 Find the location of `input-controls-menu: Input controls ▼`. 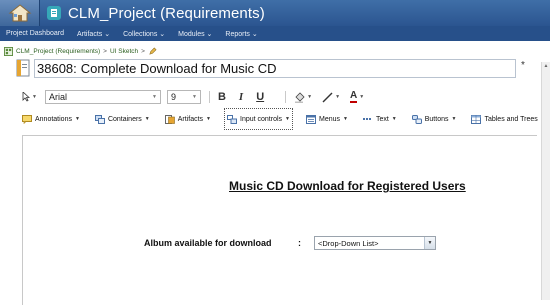

input-controls-menu: Input controls ▼ is located at coordinates (258, 119).